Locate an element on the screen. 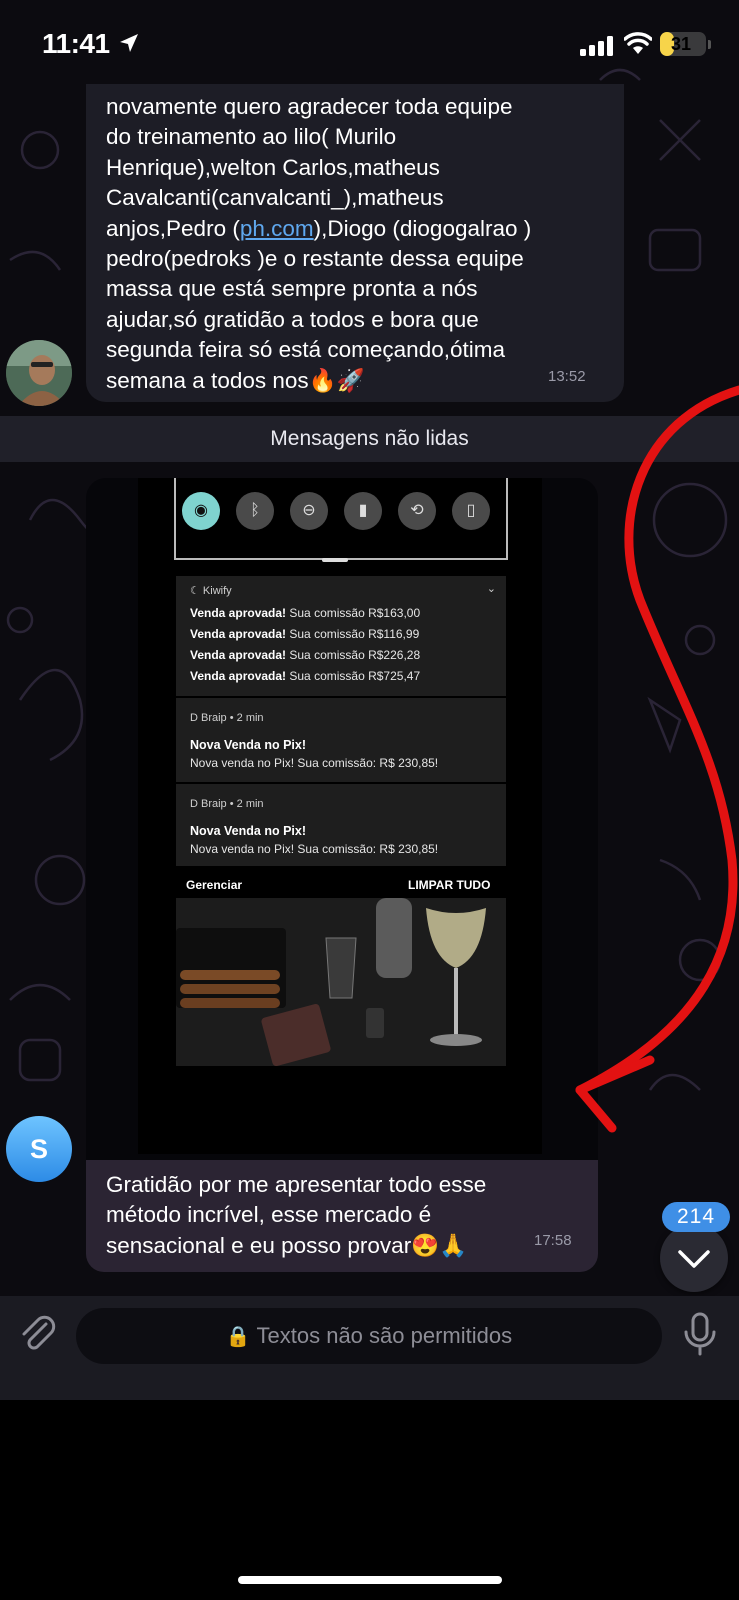  drag-handle is located at coordinates (335, 560).